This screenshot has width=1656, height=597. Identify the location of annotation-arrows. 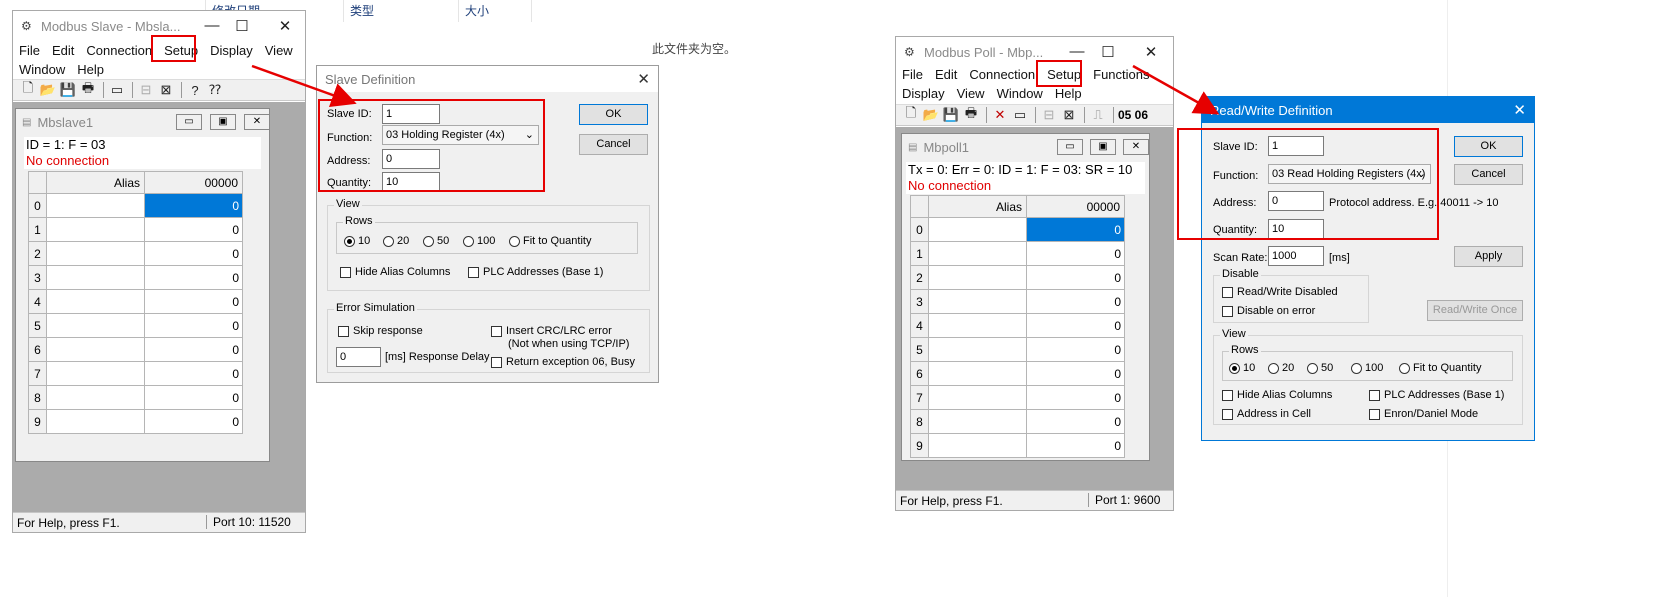
(735, 89).